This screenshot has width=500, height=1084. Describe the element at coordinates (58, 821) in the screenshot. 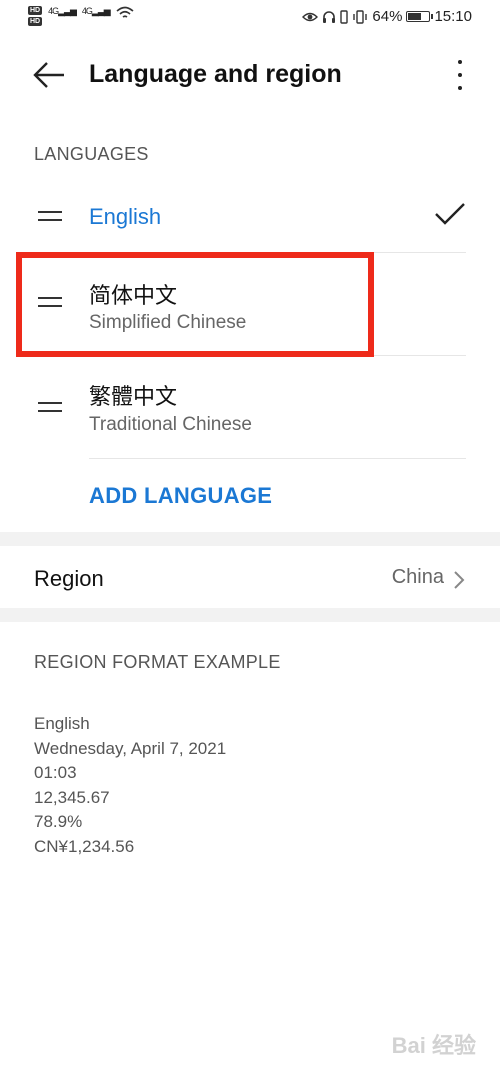

I see `example-line: 78.9%` at that location.